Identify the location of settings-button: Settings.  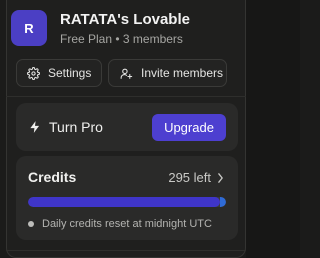
(59, 73).